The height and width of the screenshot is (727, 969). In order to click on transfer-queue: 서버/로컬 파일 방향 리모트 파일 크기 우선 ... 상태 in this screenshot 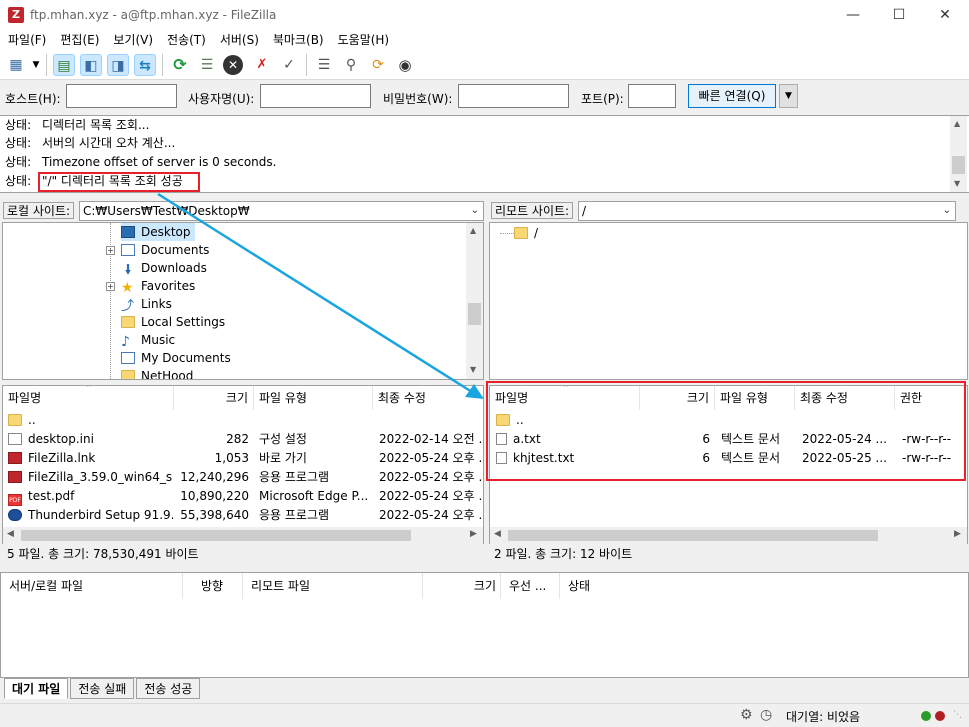, I will do `click(484, 625)`.